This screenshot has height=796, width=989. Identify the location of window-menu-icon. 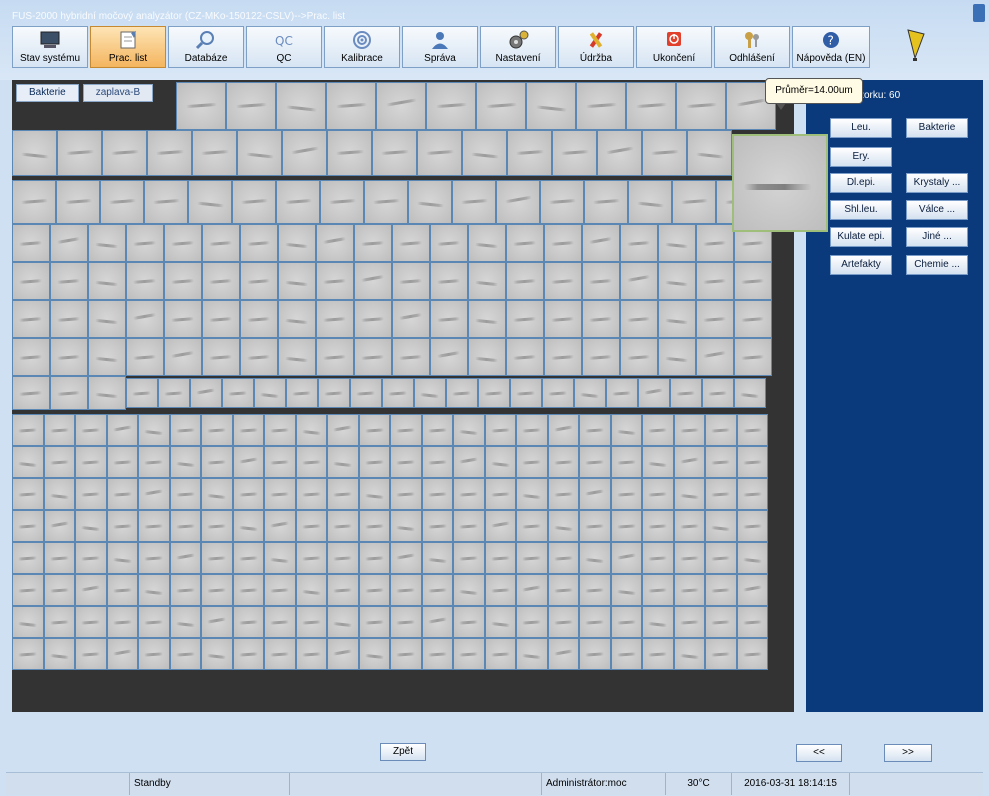
(979, 13).